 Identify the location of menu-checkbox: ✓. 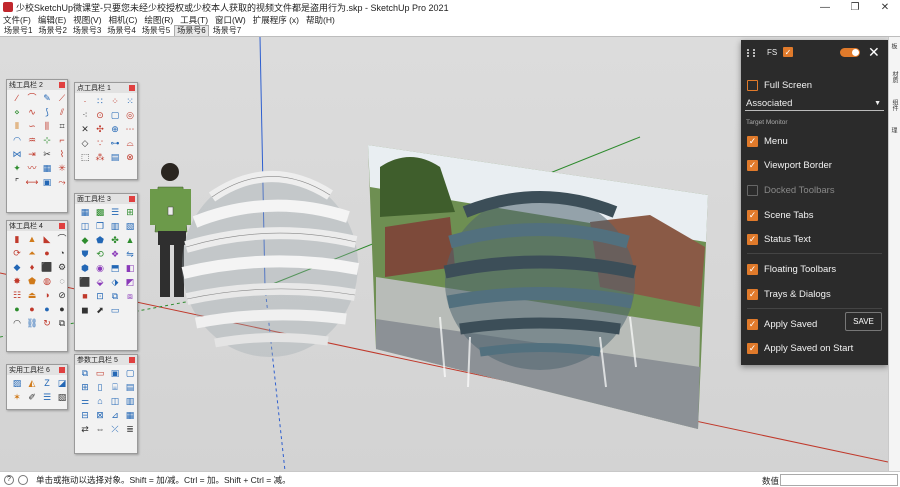
(752, 141).